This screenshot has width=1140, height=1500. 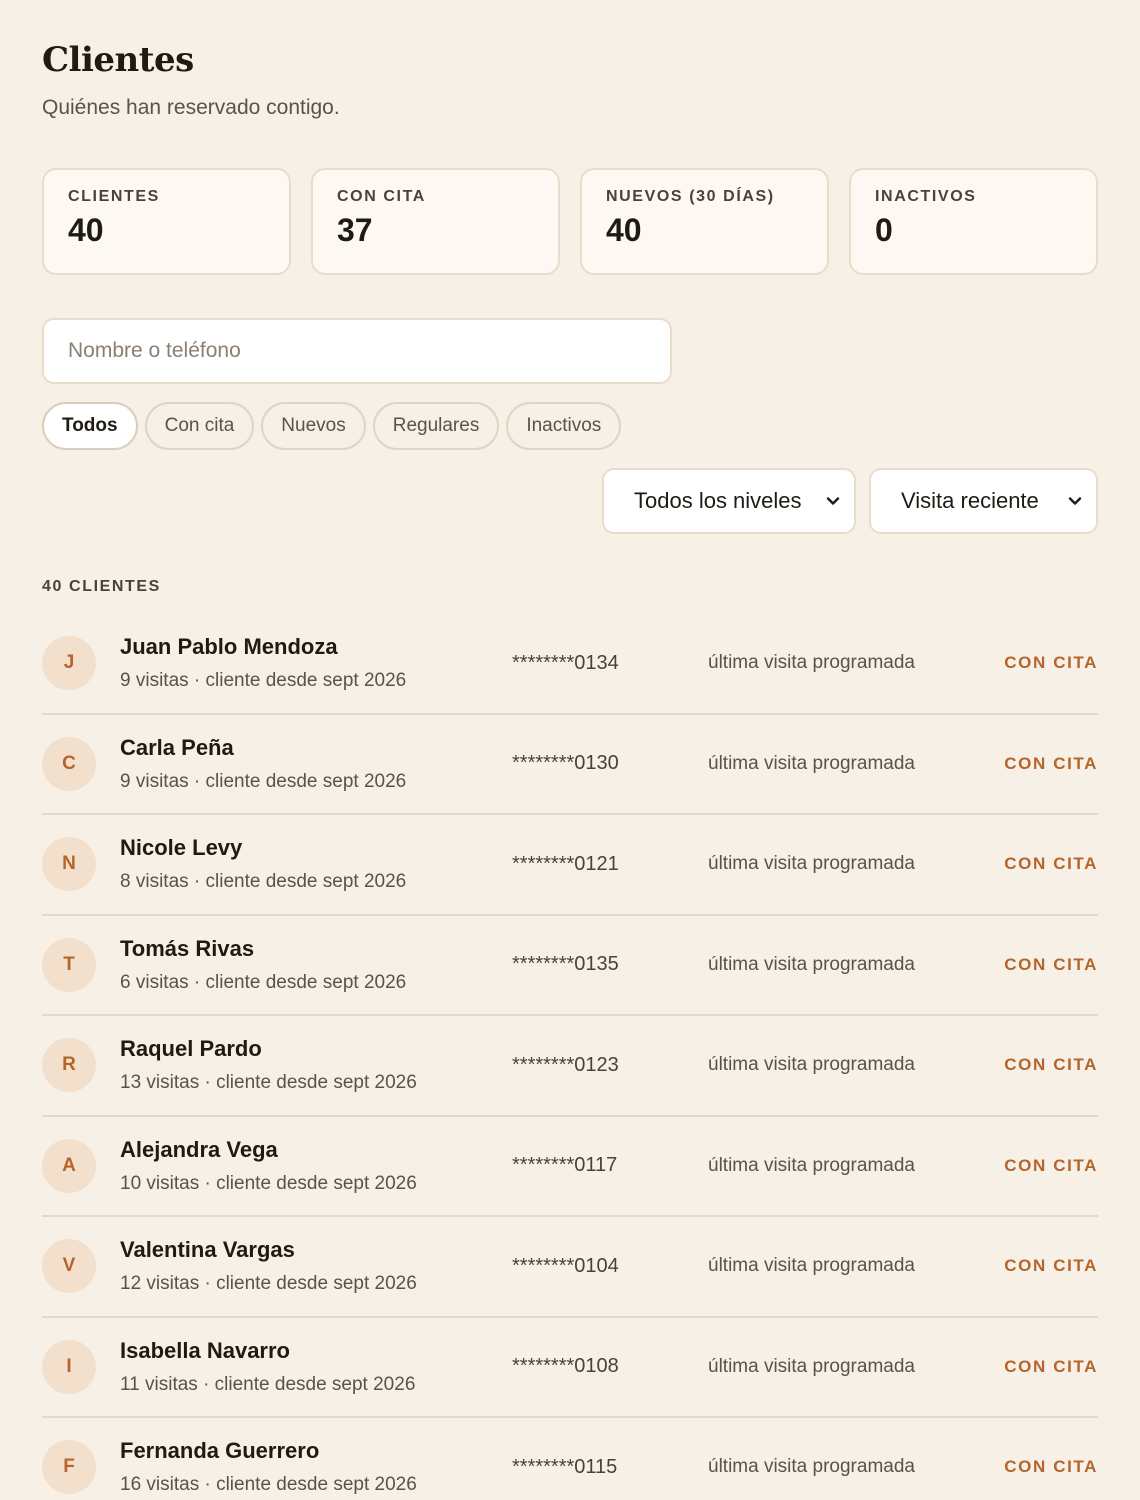 I want to click on chevron-down-icon, so click(x=1075, y=501).